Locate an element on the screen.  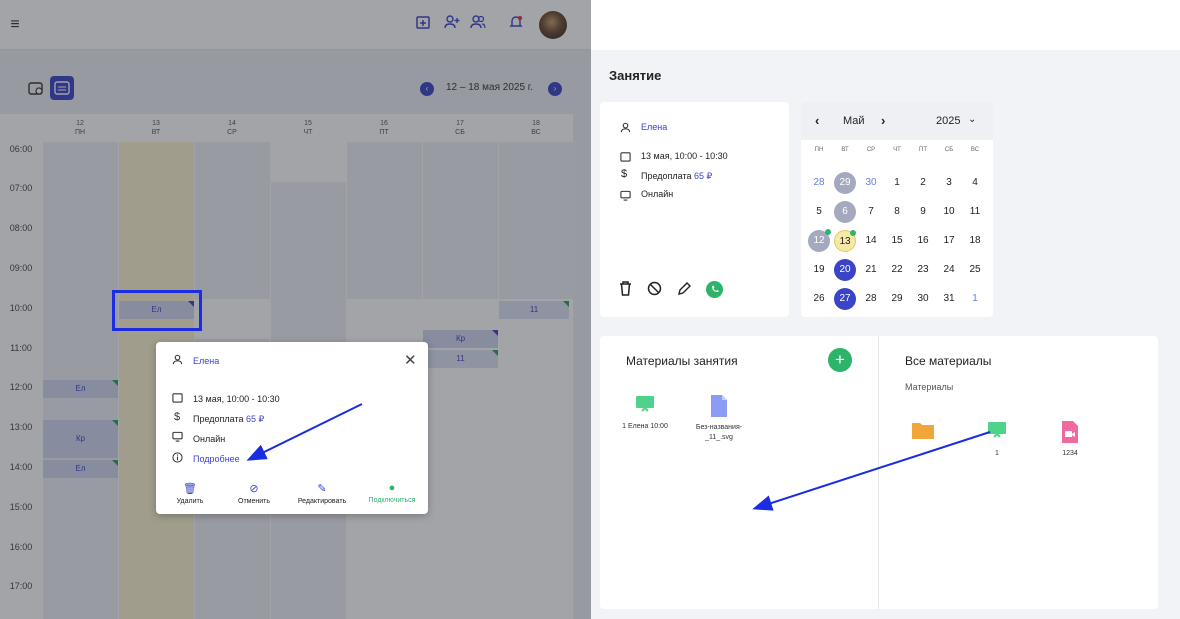
user-icon is located at coordinates (625, 129).